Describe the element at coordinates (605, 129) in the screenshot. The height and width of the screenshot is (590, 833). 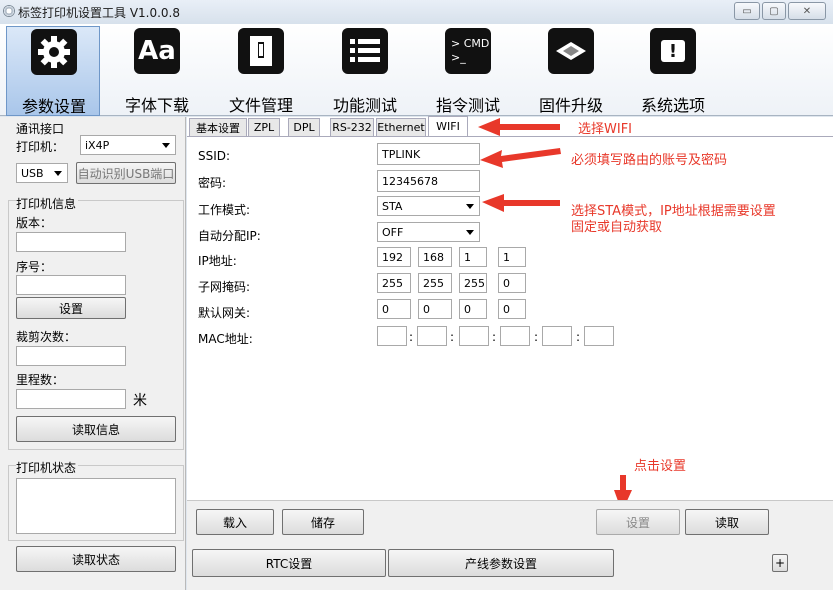
I see `note-select-wifi: 选择WIFI` at that location.